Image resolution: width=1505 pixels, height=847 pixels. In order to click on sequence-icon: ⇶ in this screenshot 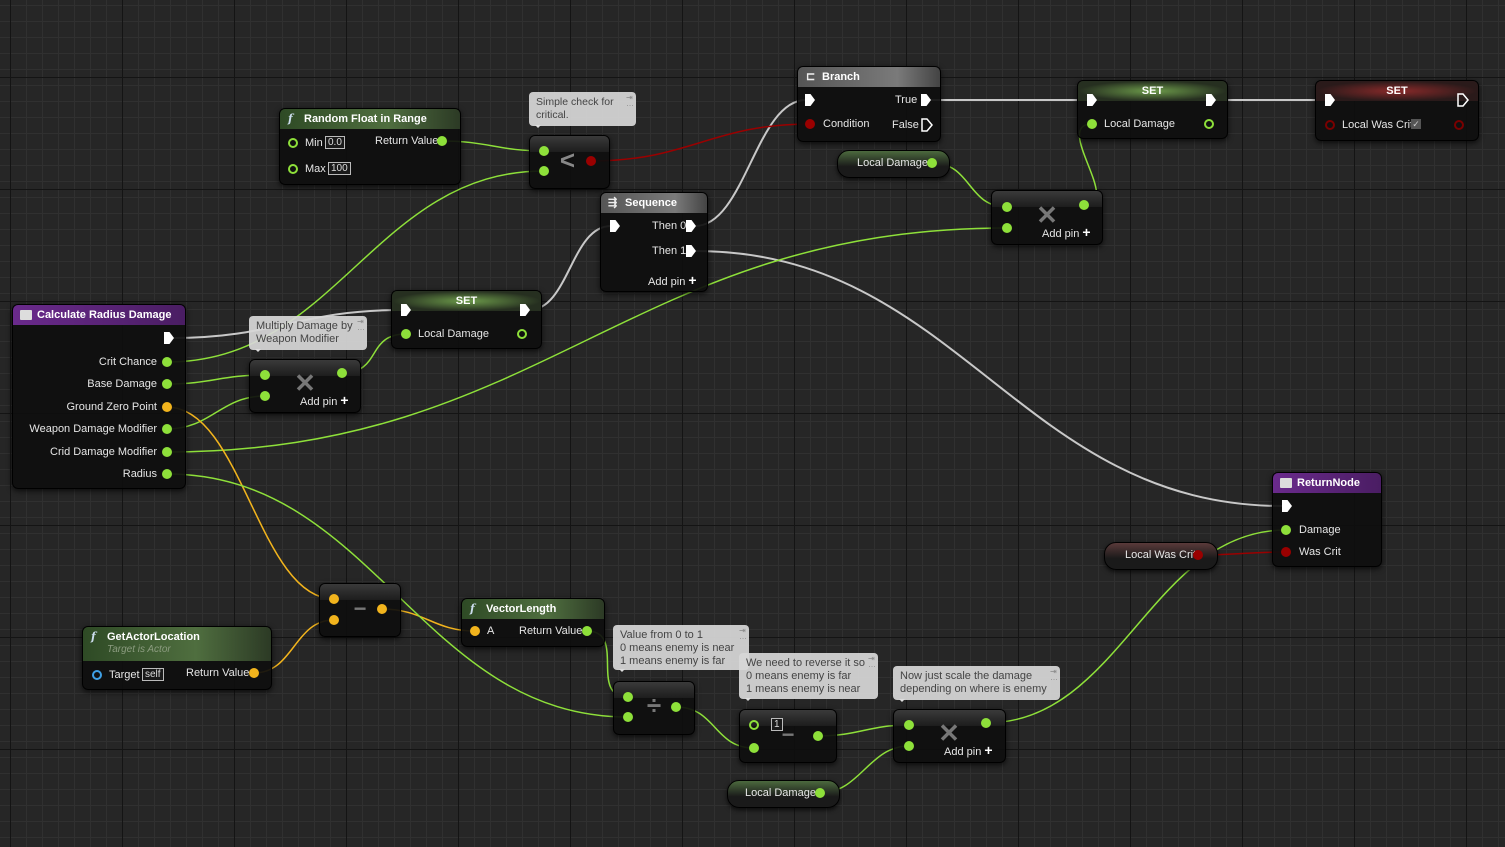, I will do `click(613, 203)`.